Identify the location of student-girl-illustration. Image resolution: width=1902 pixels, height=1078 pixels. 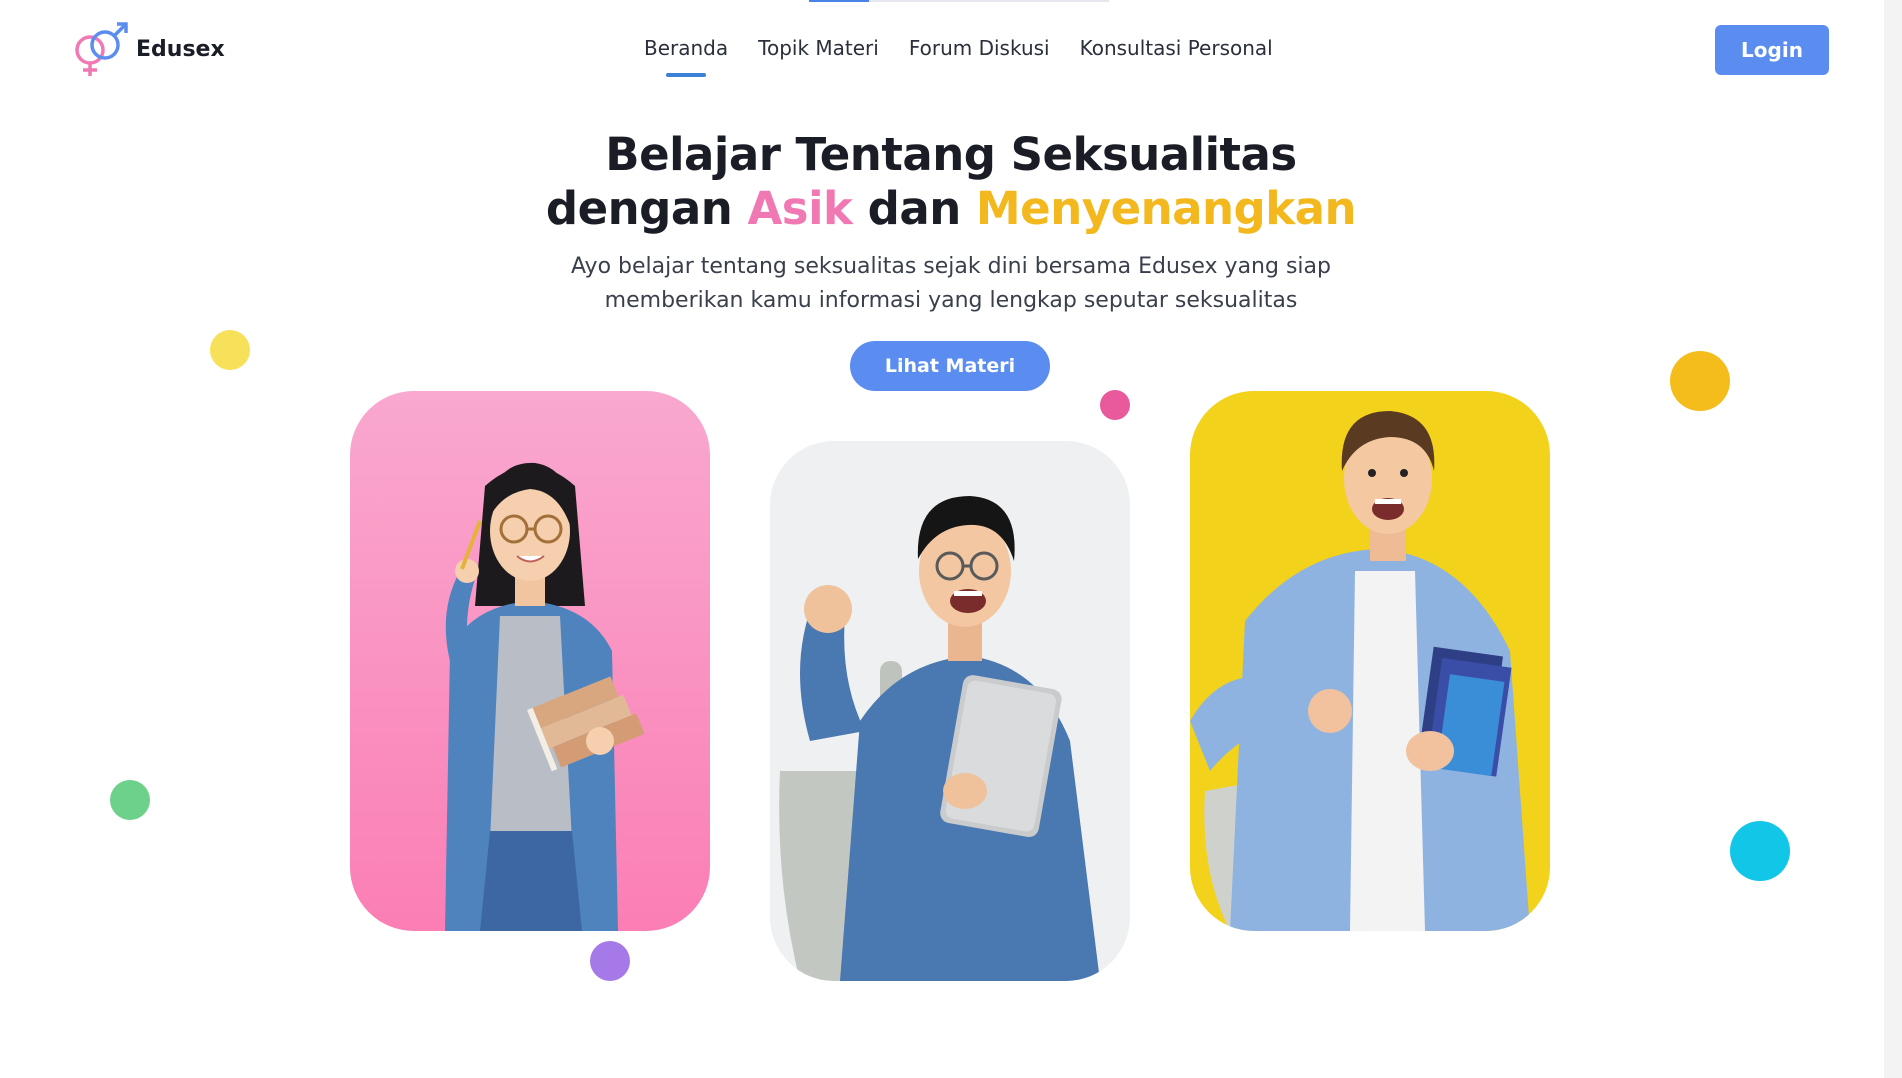
(530, 661).